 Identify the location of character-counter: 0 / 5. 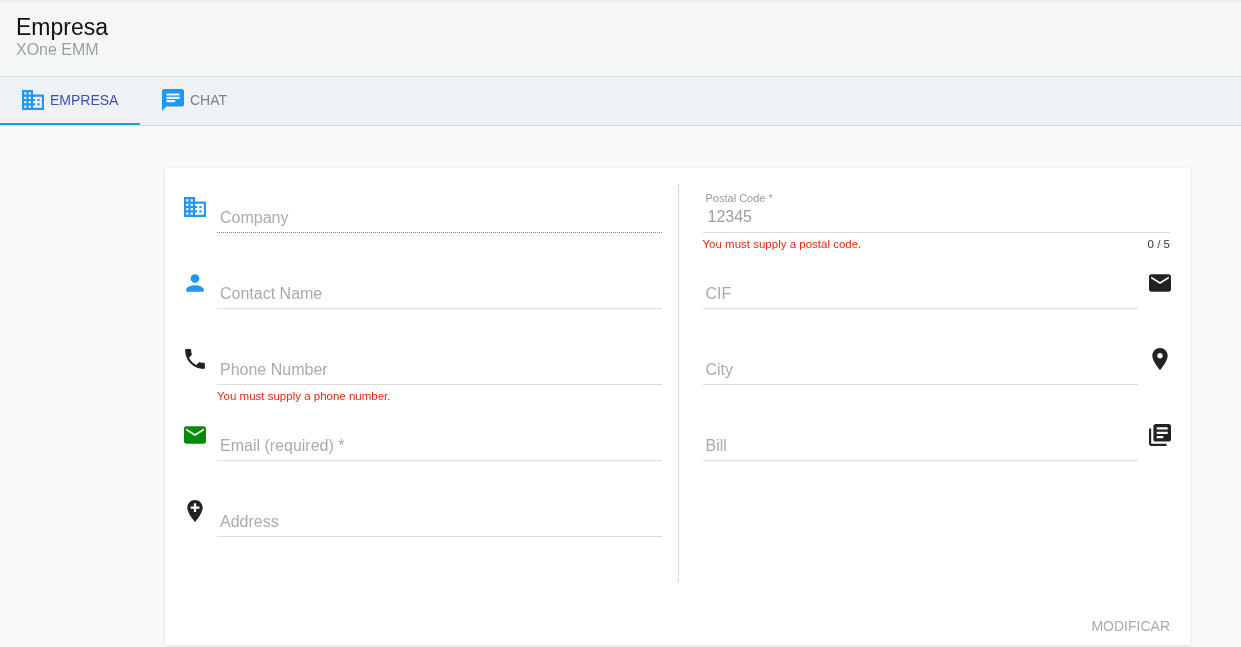
(1158, 244).